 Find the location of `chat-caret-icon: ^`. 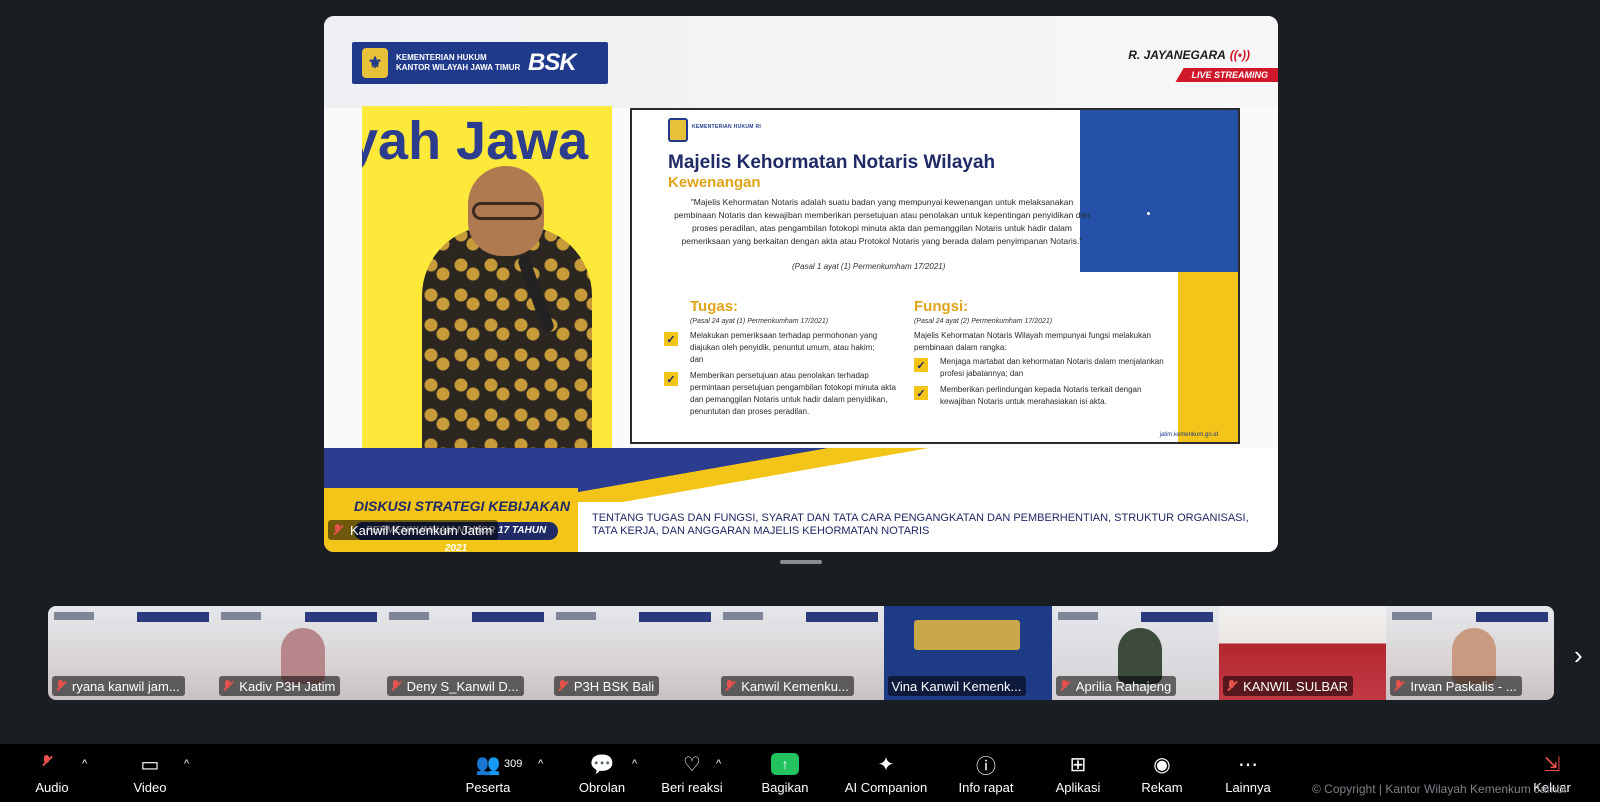

chat-caret-icon: ^ is located at coordinates (634, 764).